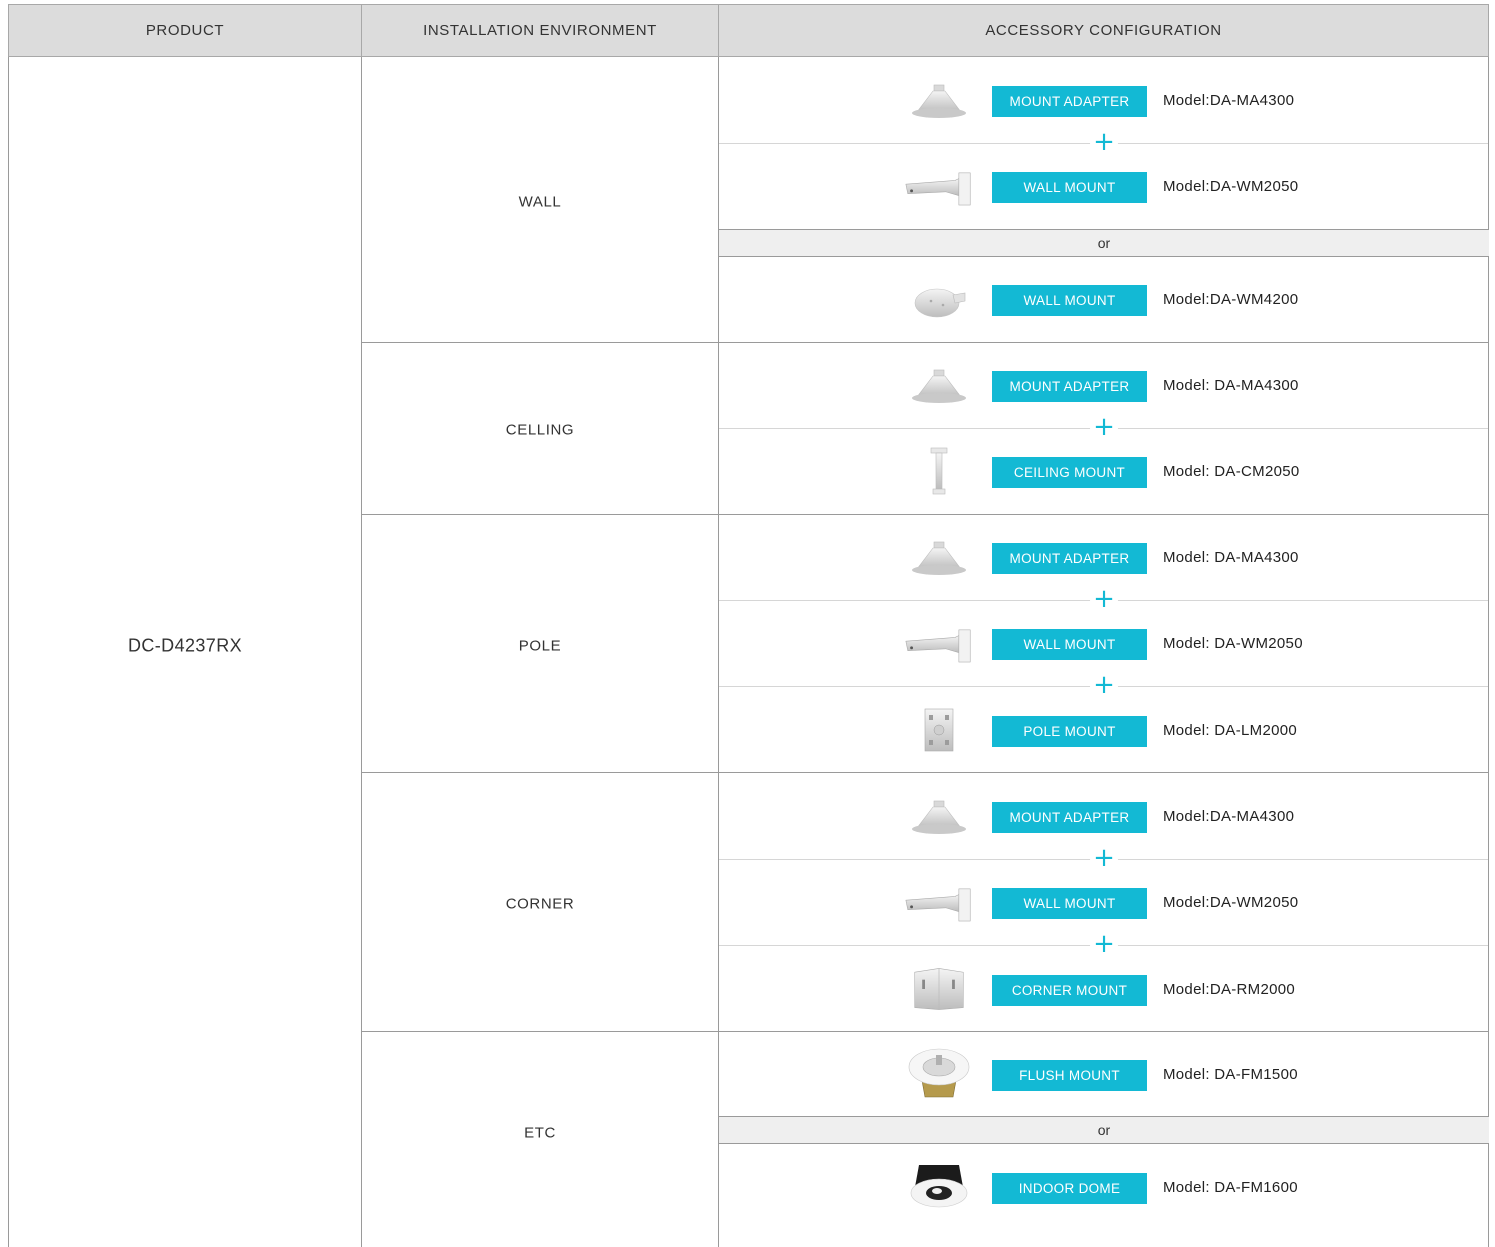  Describe the element at coordinates (1069, 990) in the screenshot. I see `accessory-label: CORNER MOUNT` at that location.